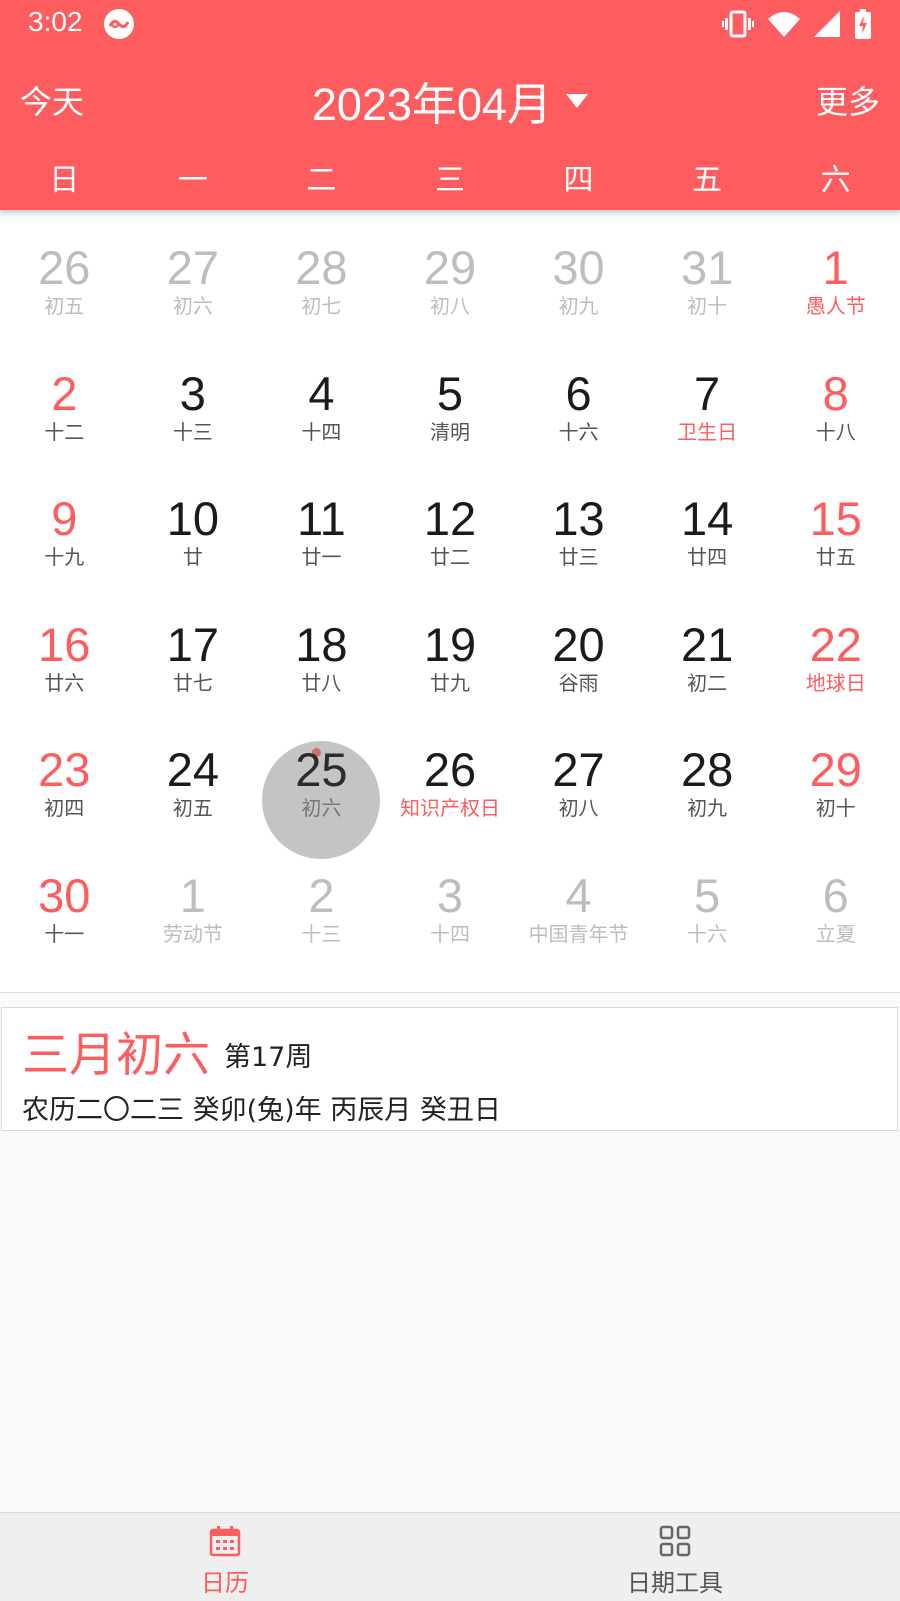 Image resolution: width=900 pixels, height=1601 pixels. Describe the element at coordinates (450, 412) in the screenshot. I see `calendar-day-cell: 5 清明` at that location.